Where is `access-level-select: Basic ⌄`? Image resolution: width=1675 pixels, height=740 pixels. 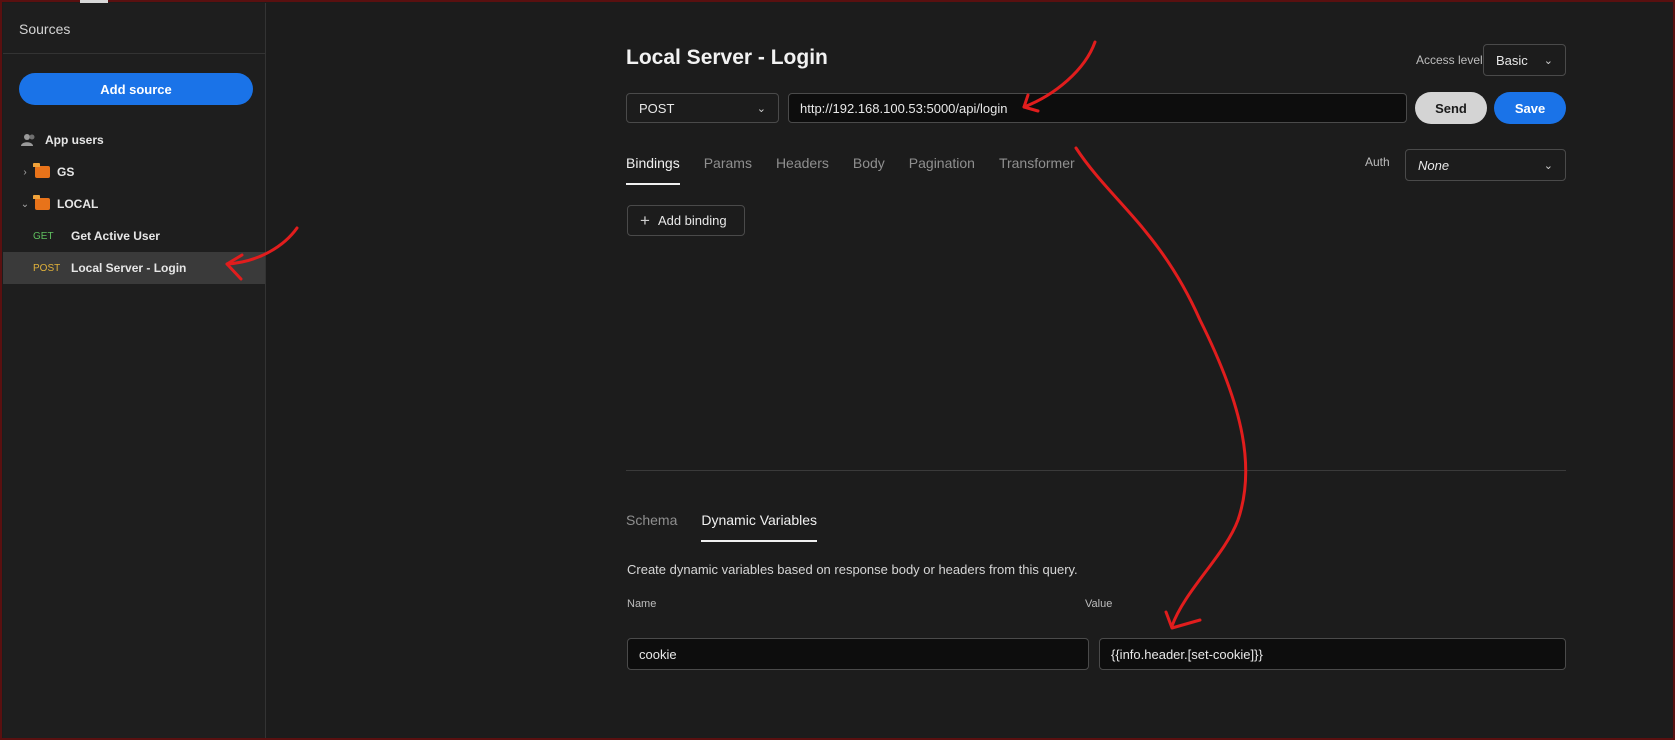 access-level-select: Basic ⌄ is located at coordinates (1524, 60).